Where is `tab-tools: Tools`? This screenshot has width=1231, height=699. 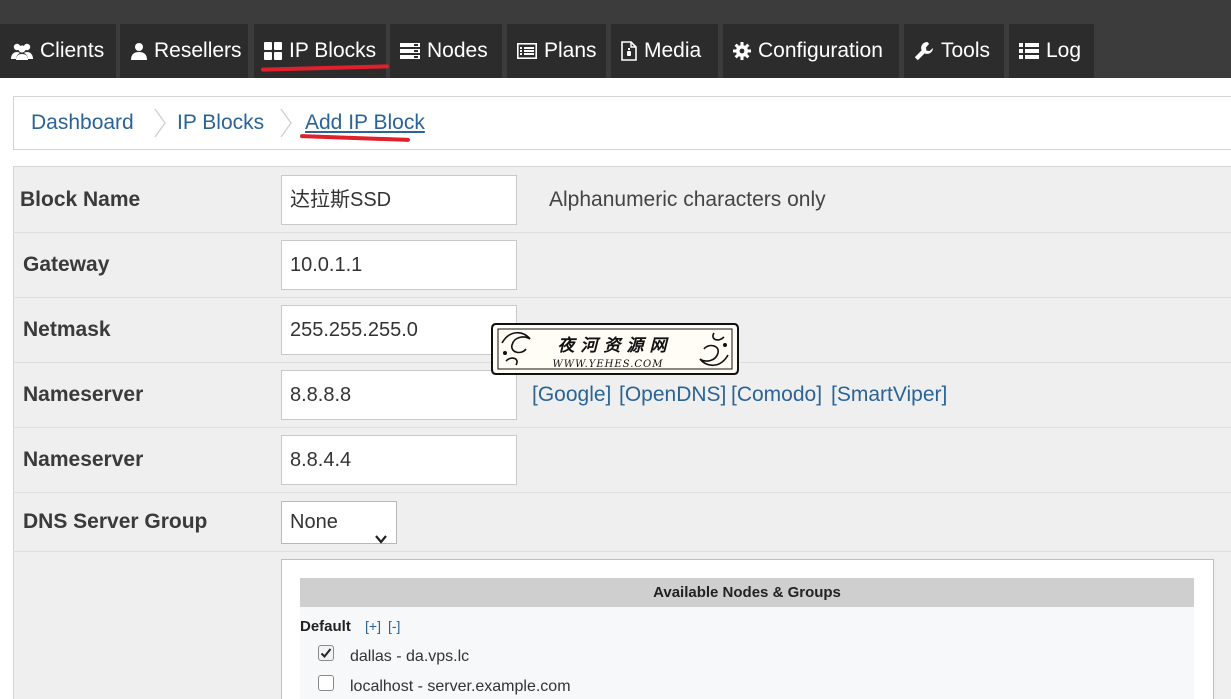
tab-tools: Tools is located at coordinates (954, 51).